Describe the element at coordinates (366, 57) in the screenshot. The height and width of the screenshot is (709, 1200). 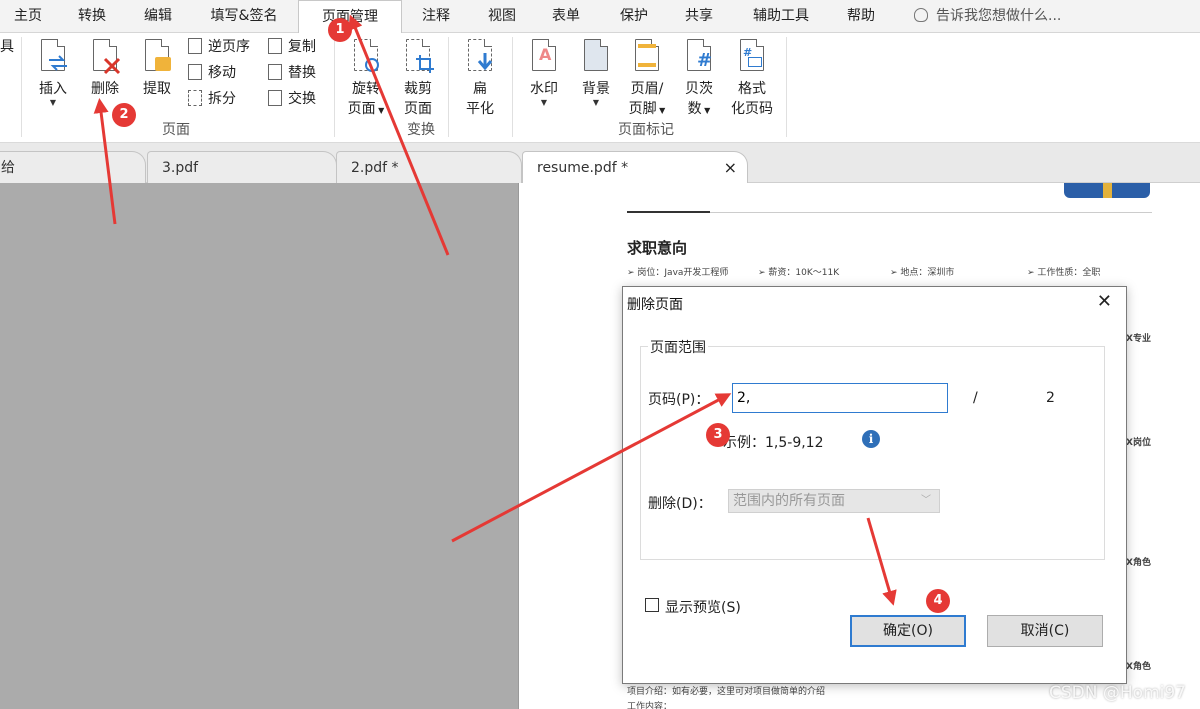
I see `rotate-icon` at that location.